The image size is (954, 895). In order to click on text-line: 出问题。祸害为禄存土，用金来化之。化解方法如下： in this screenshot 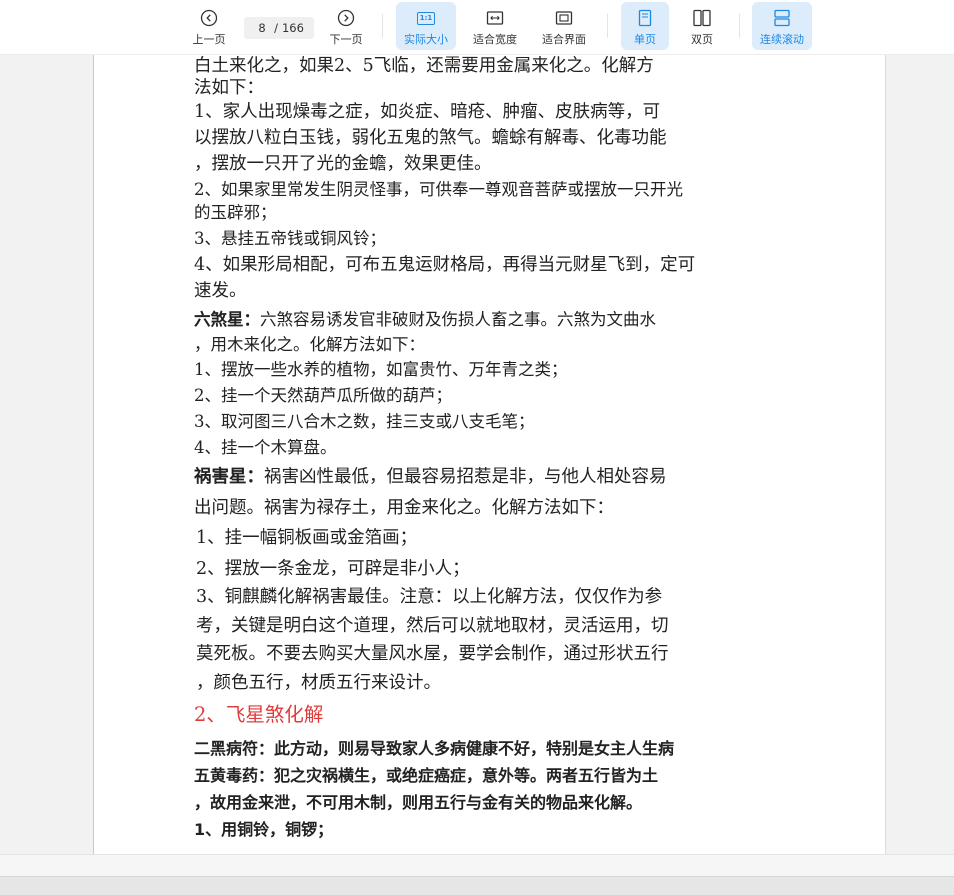, I will do `click(404, 506)`.